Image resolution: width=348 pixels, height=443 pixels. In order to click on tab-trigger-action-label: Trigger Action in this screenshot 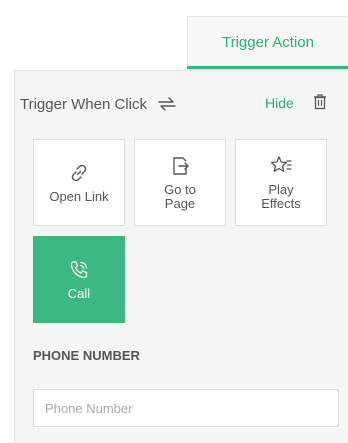, I will do `click(268, 42)`.